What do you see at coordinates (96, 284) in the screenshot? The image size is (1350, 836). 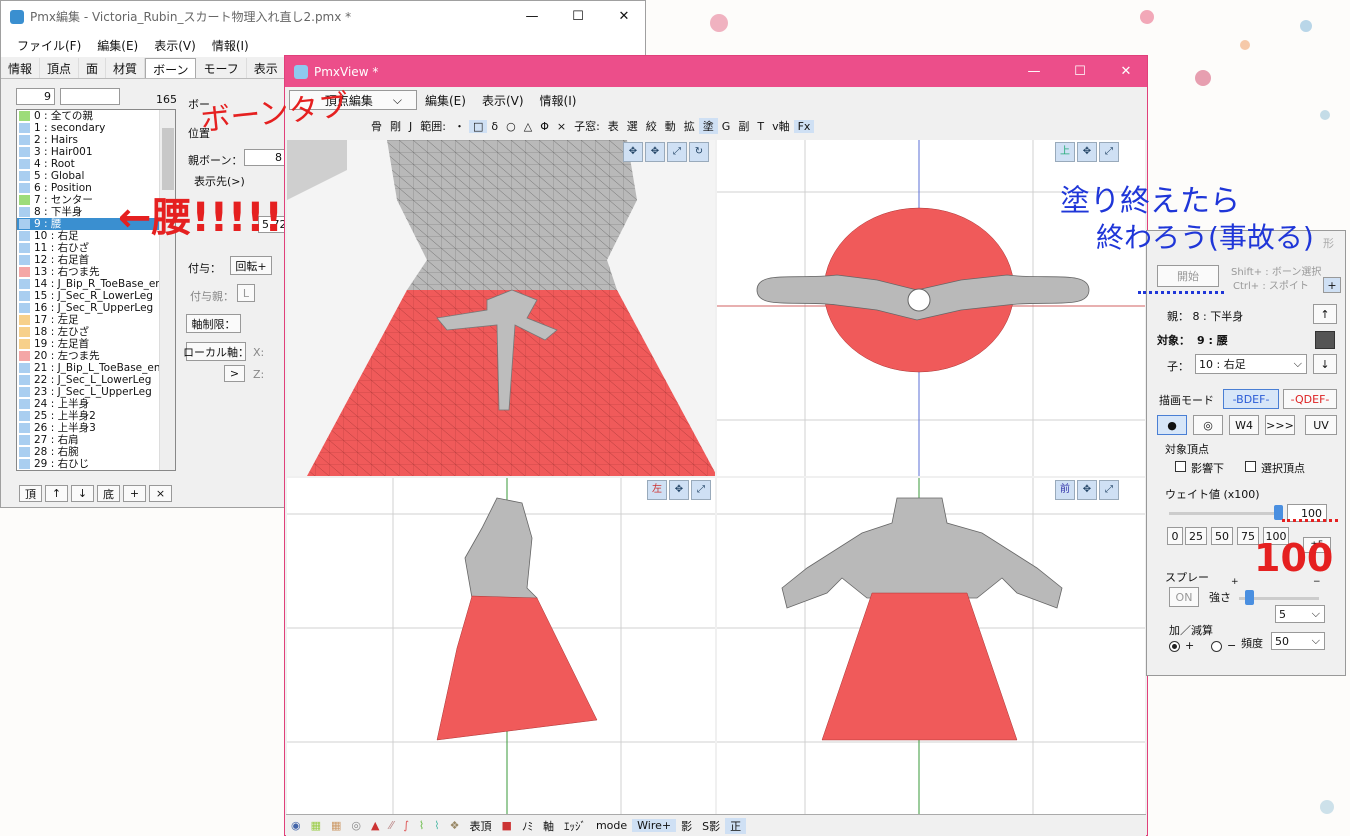 I see `bone-list-item: 14 : J_Bip_R_ToeBase_er` at bounding box center [96, 284].